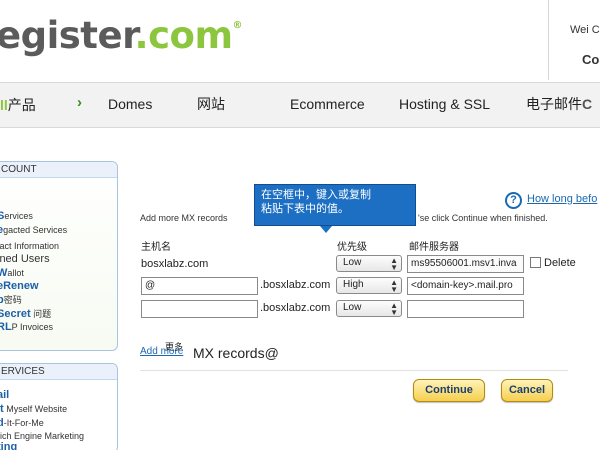 This screenshot has width=600, height=450. What do you see at coordinates (527, 390) in the screenshot?
I see `cancel-button: Cancel` at bounding box center [527, 390].